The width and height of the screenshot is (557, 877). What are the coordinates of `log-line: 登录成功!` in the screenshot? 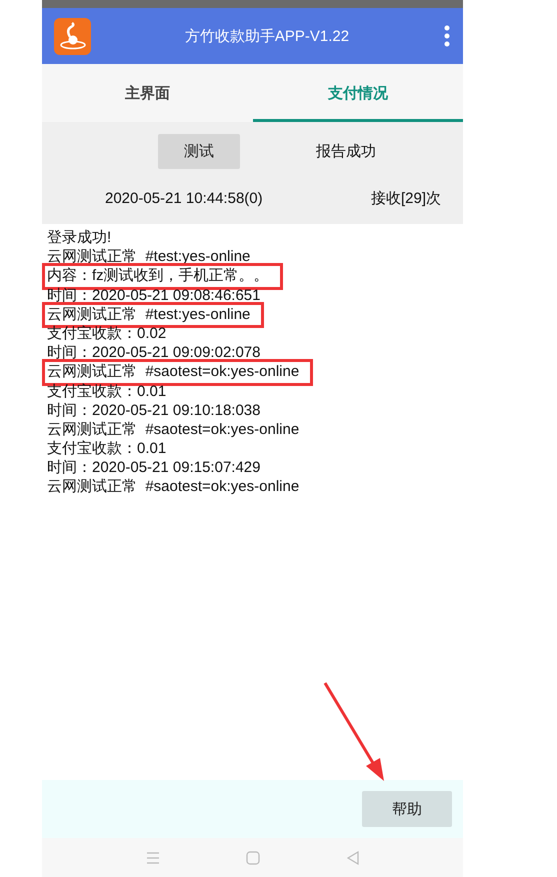 It's located at (79, 237).